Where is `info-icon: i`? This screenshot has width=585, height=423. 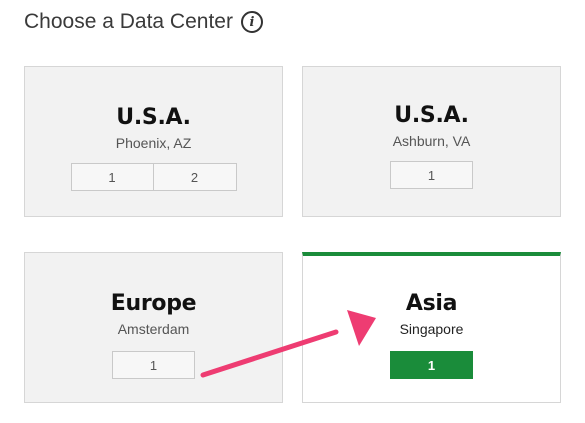 info-icon: i is located at coordinates (251, 22).